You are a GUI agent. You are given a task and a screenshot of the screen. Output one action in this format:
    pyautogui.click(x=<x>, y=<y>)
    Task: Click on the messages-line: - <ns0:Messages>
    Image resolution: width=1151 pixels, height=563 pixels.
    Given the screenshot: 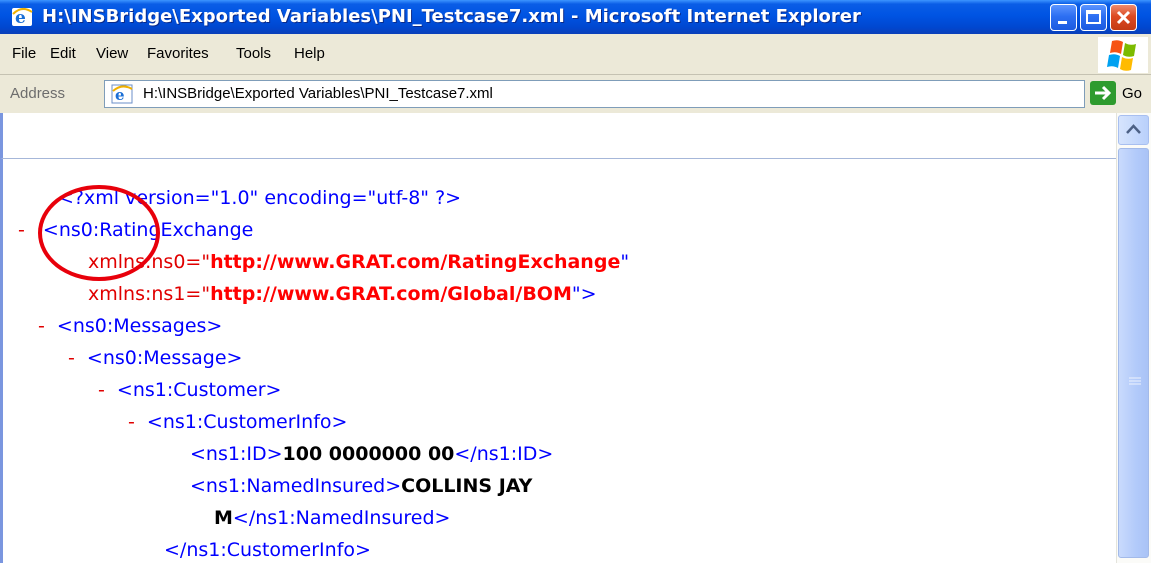 What is the action you would take?
    pyautogui.click(x=130, y=326)
    